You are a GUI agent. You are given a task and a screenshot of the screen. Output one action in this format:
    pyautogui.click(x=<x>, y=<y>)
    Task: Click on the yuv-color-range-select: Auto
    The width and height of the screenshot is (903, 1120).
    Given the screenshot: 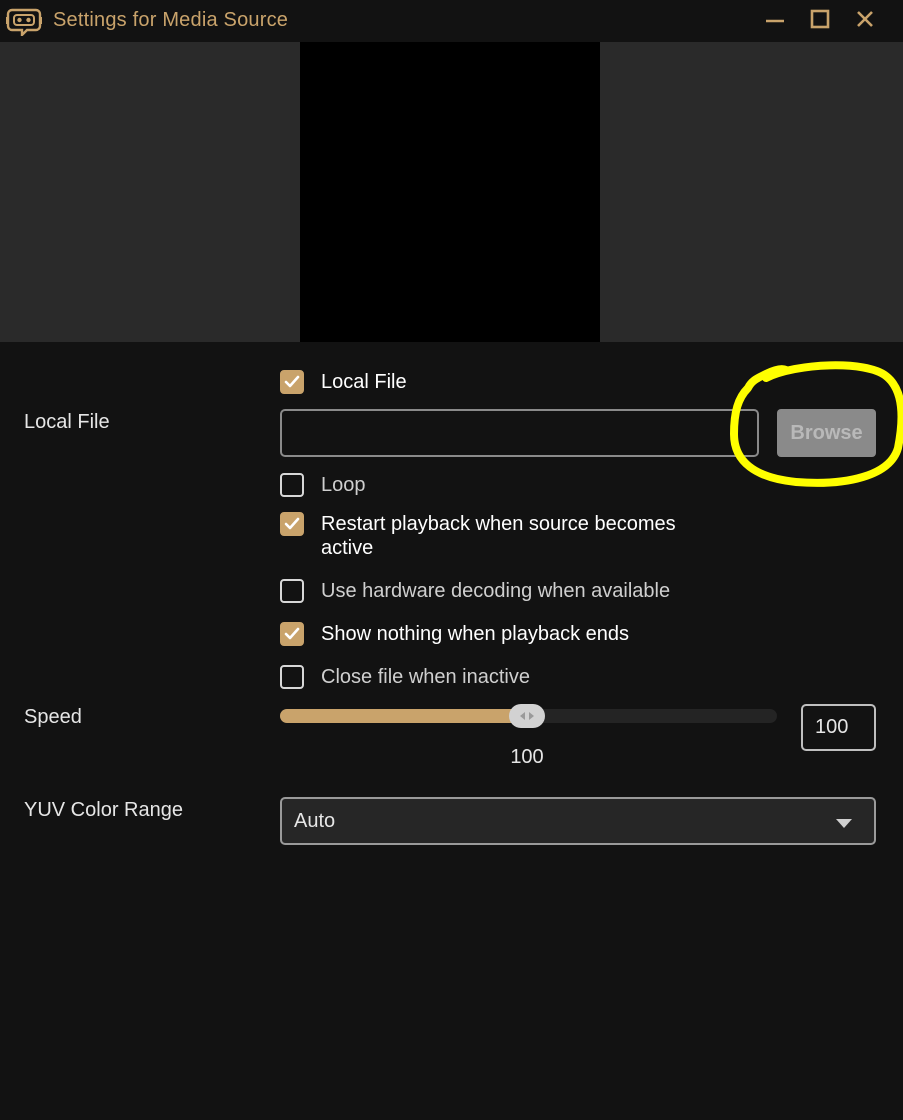 What is the action you would take?
    pyautogui.click(x=578, y=821)
    